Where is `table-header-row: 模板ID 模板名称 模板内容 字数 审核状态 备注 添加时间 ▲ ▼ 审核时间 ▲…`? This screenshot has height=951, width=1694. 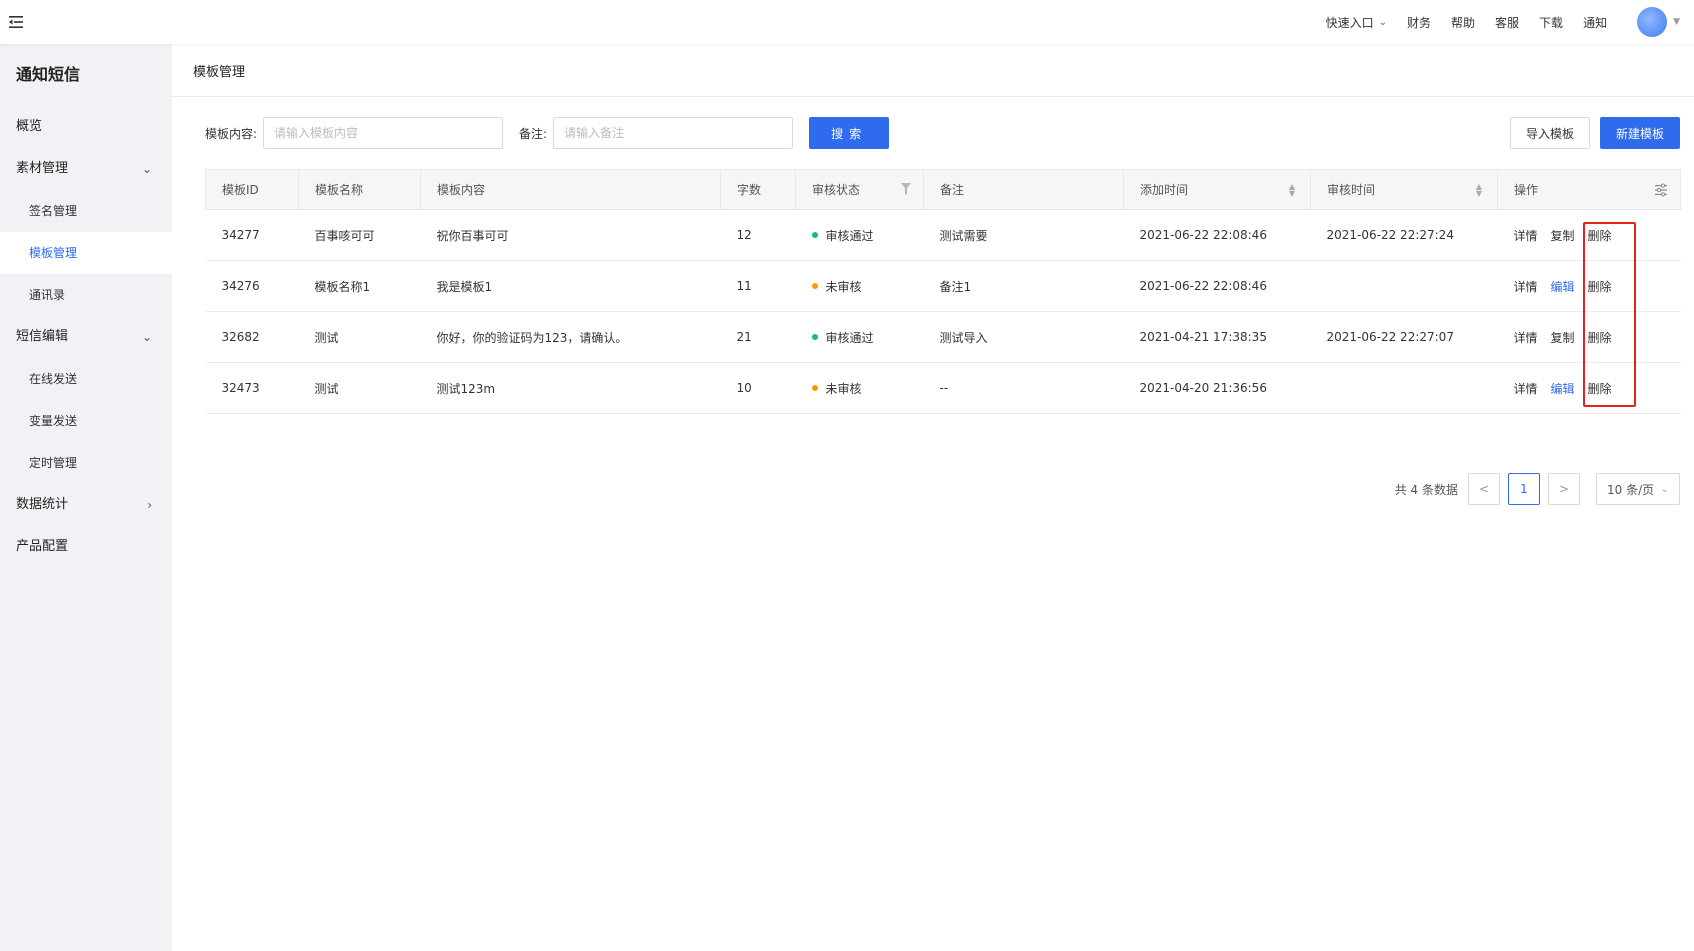 table-header-row: 模板ID 模板名称 模板内容 字数 审核状态 备注 添加时间 ▲ ▼ 审核时间 ▲… is located at coordinates (943, 189).